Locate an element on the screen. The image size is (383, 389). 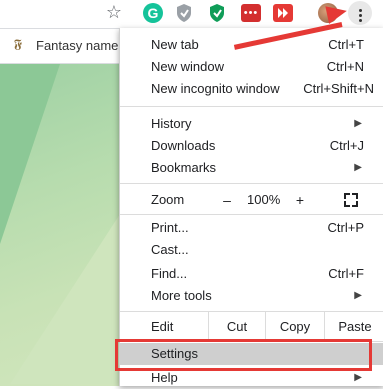
zoom-label: Zoom is located at coordinates (168, 199).